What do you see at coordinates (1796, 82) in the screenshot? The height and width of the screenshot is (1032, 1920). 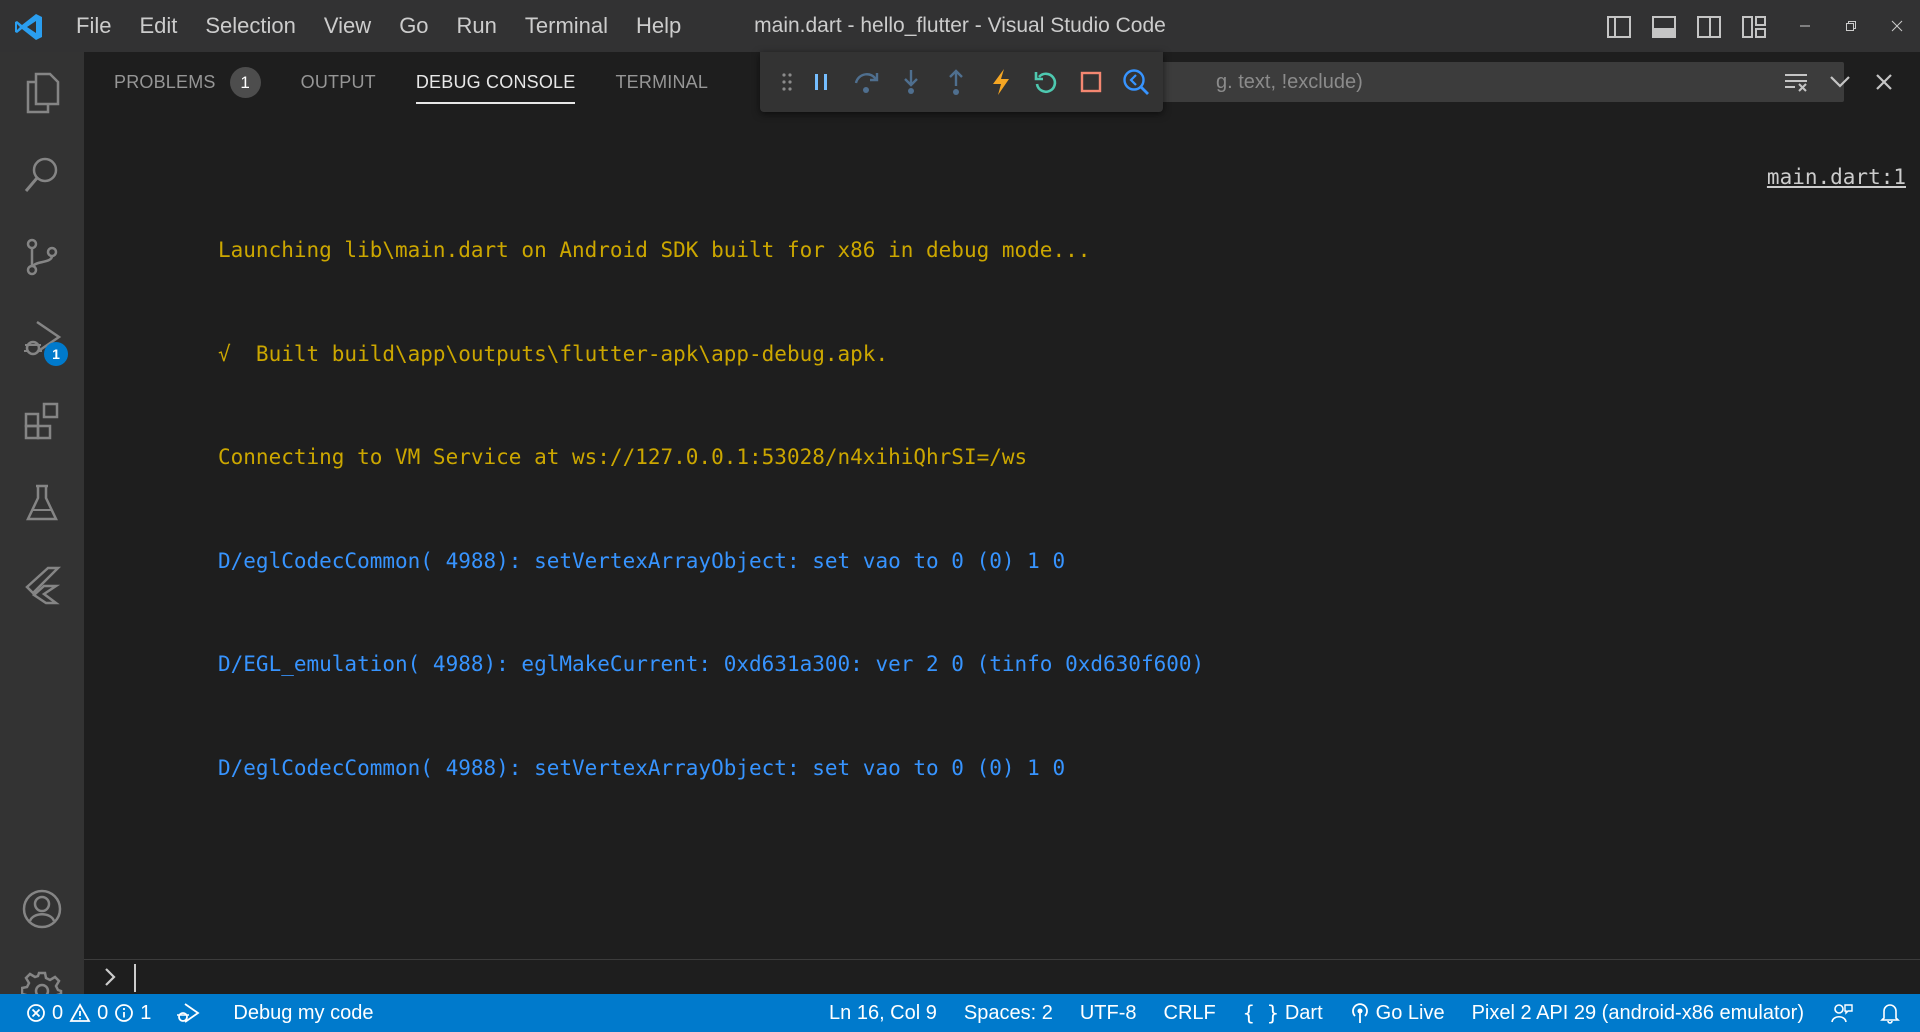 I see `clear-console-icon` at bounding box center [1796, 82].